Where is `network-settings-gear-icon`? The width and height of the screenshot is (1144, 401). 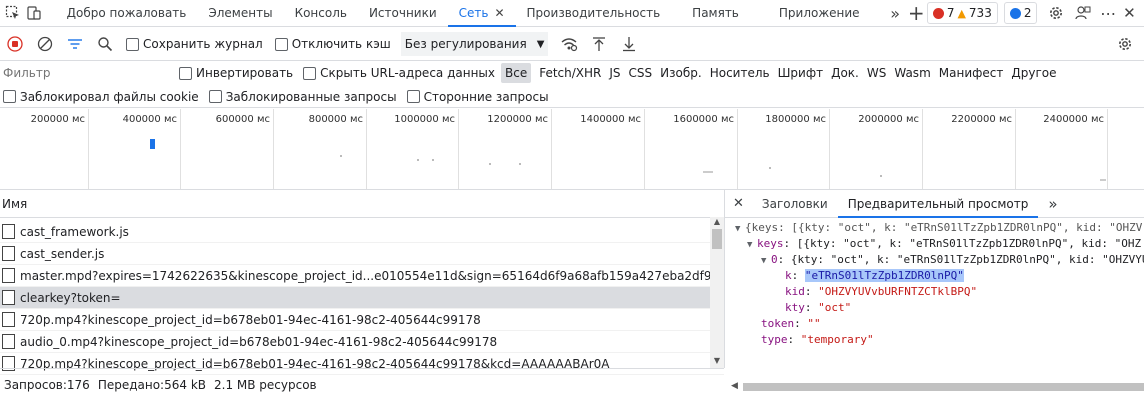 network-settings-gear-icon is located at coordinates (1125, 44).